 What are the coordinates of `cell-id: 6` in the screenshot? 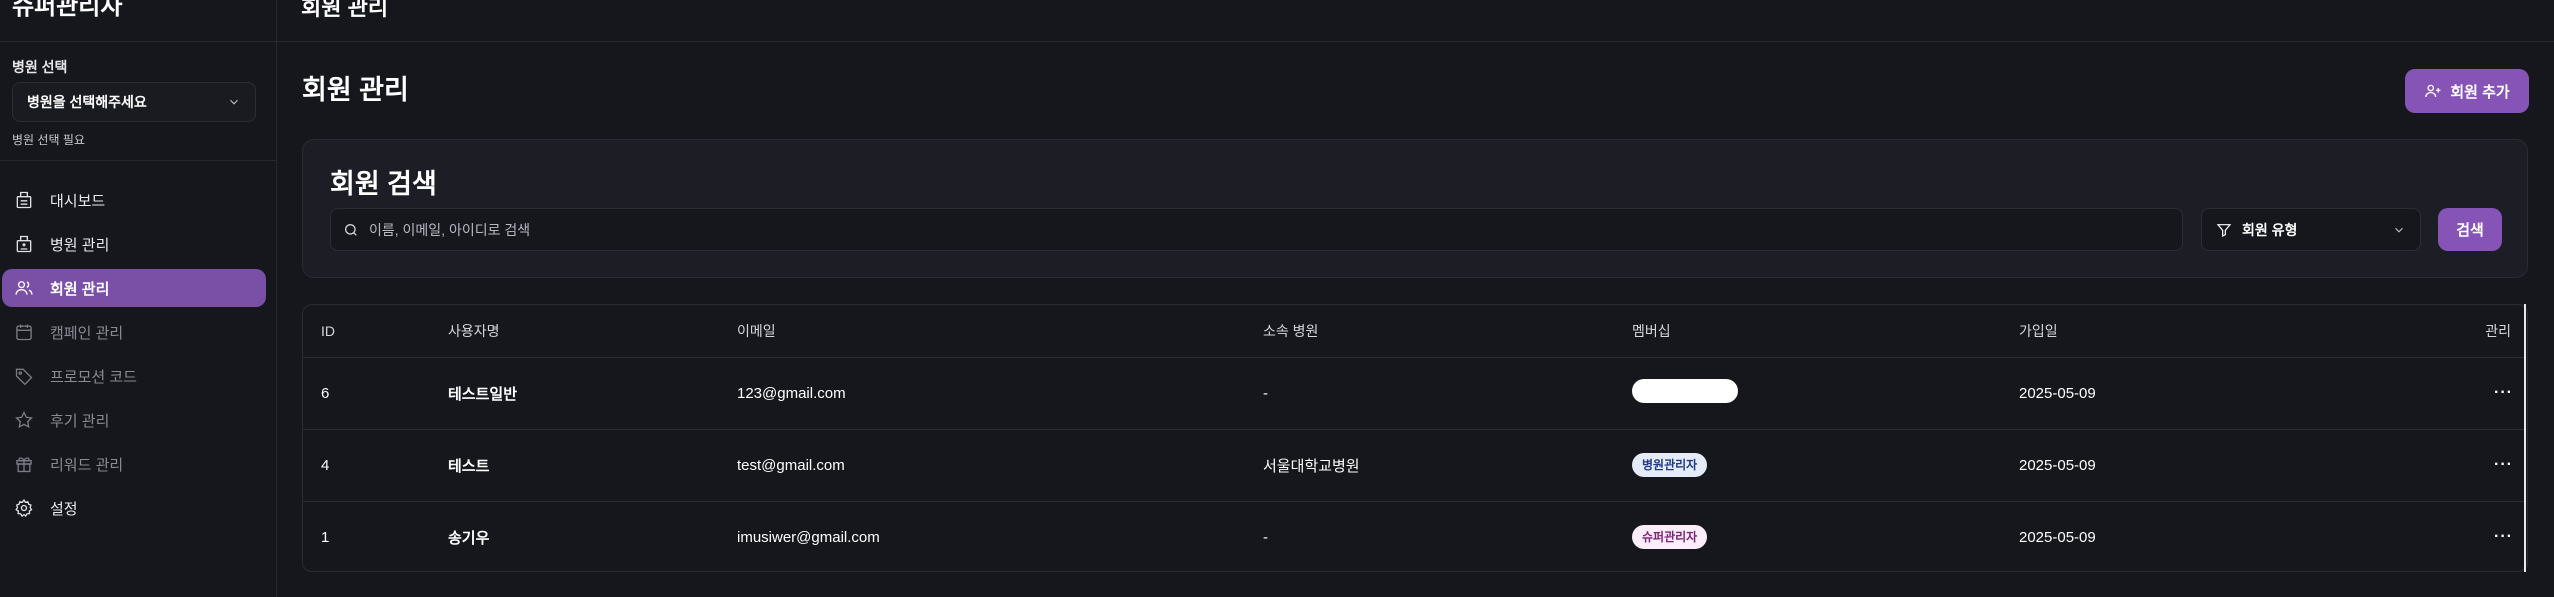 It's located at (375, 393).